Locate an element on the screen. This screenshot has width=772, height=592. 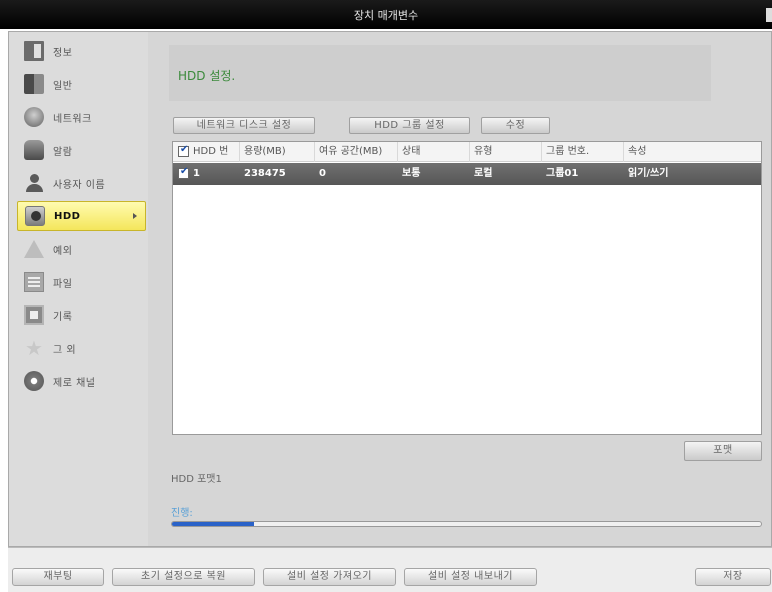
sidebar-item-info: 정보 is located at coordinates (81, 51).